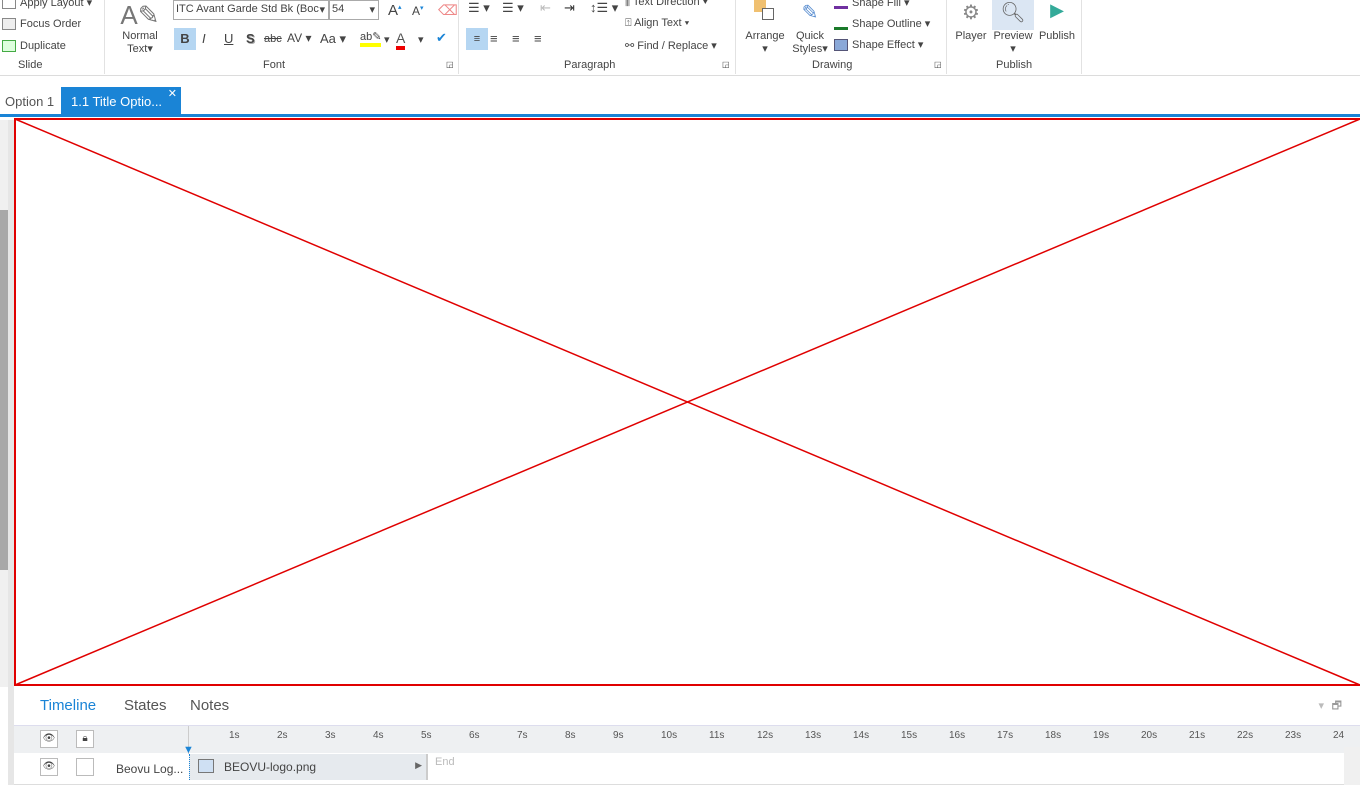  Describe the element at coordinates (1352, 766) in the screenshot. I see `scrollbar-right` at that location.